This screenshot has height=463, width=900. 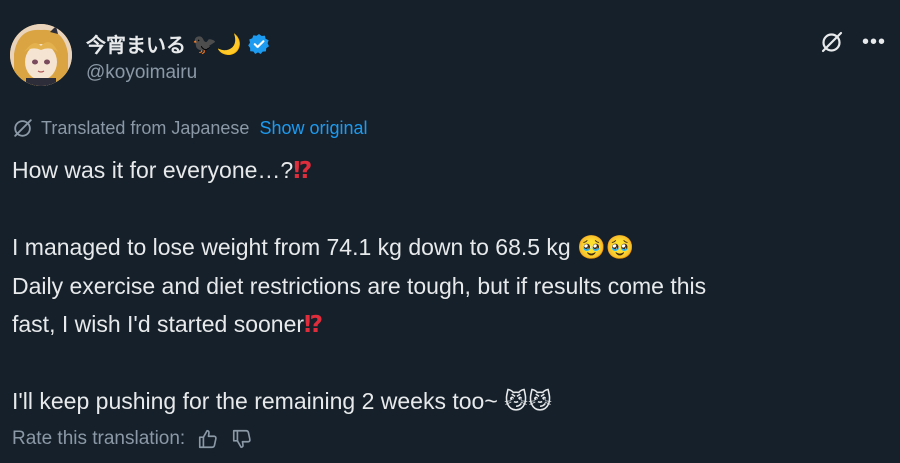 I want to click on display-name: 今宵まいる, so click(x=136, y=43).